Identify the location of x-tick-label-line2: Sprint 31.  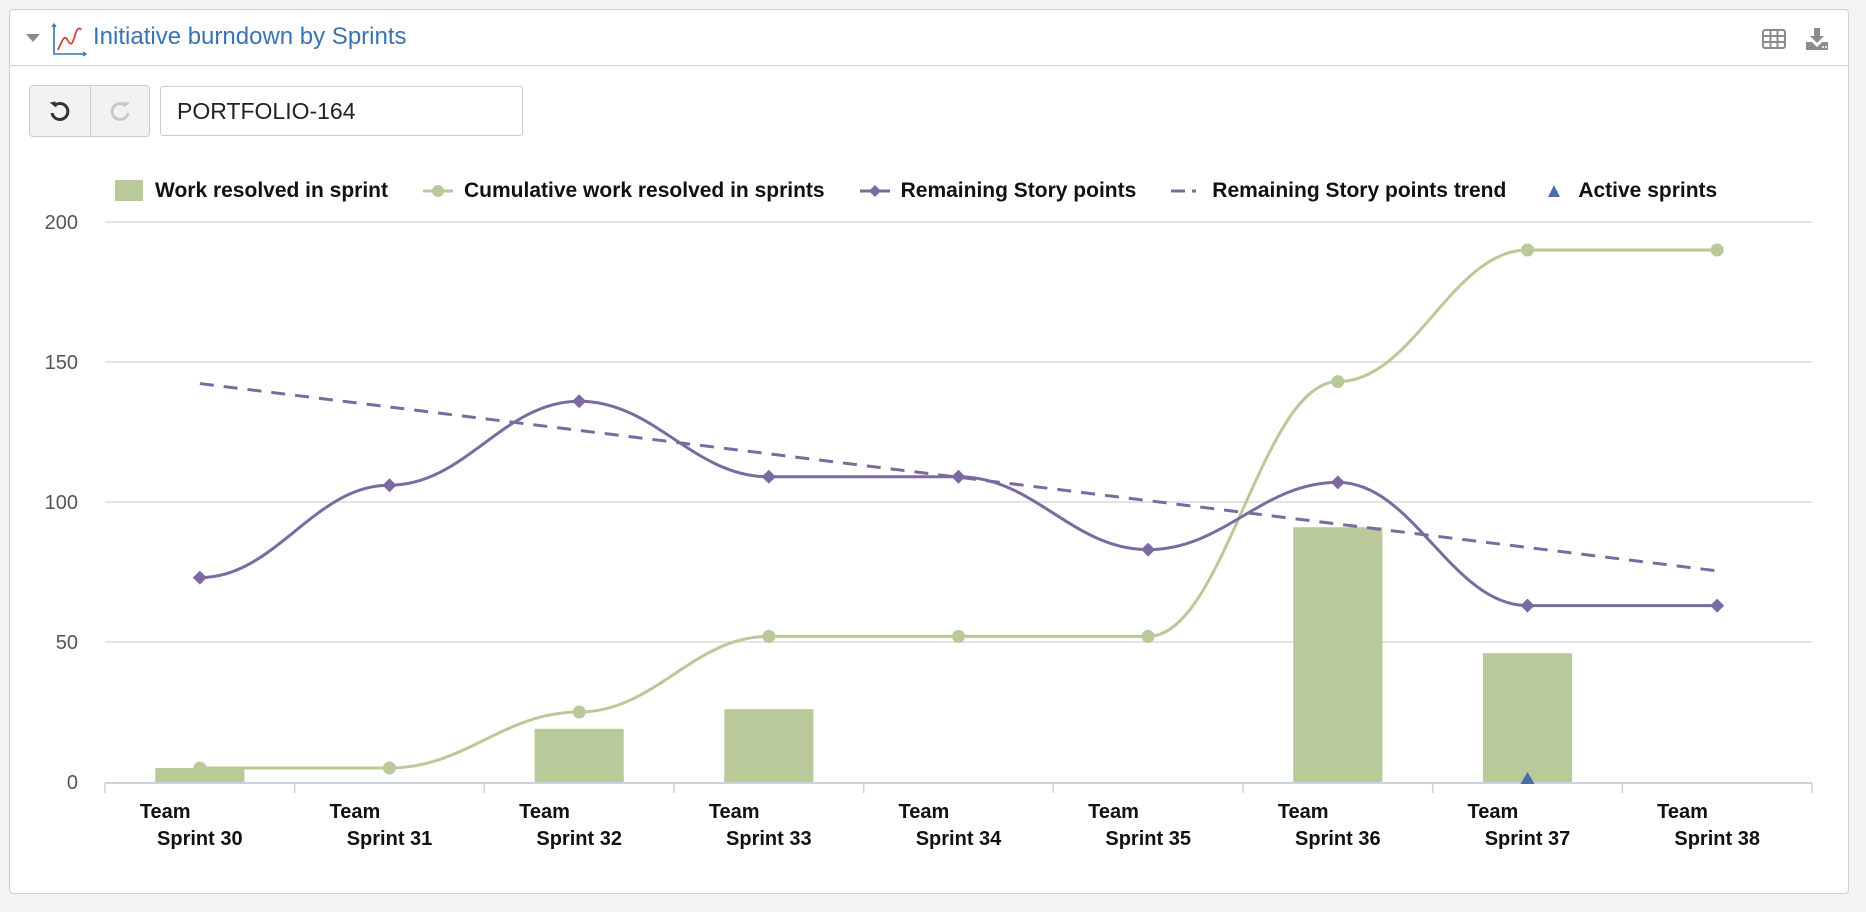
(390, 839).